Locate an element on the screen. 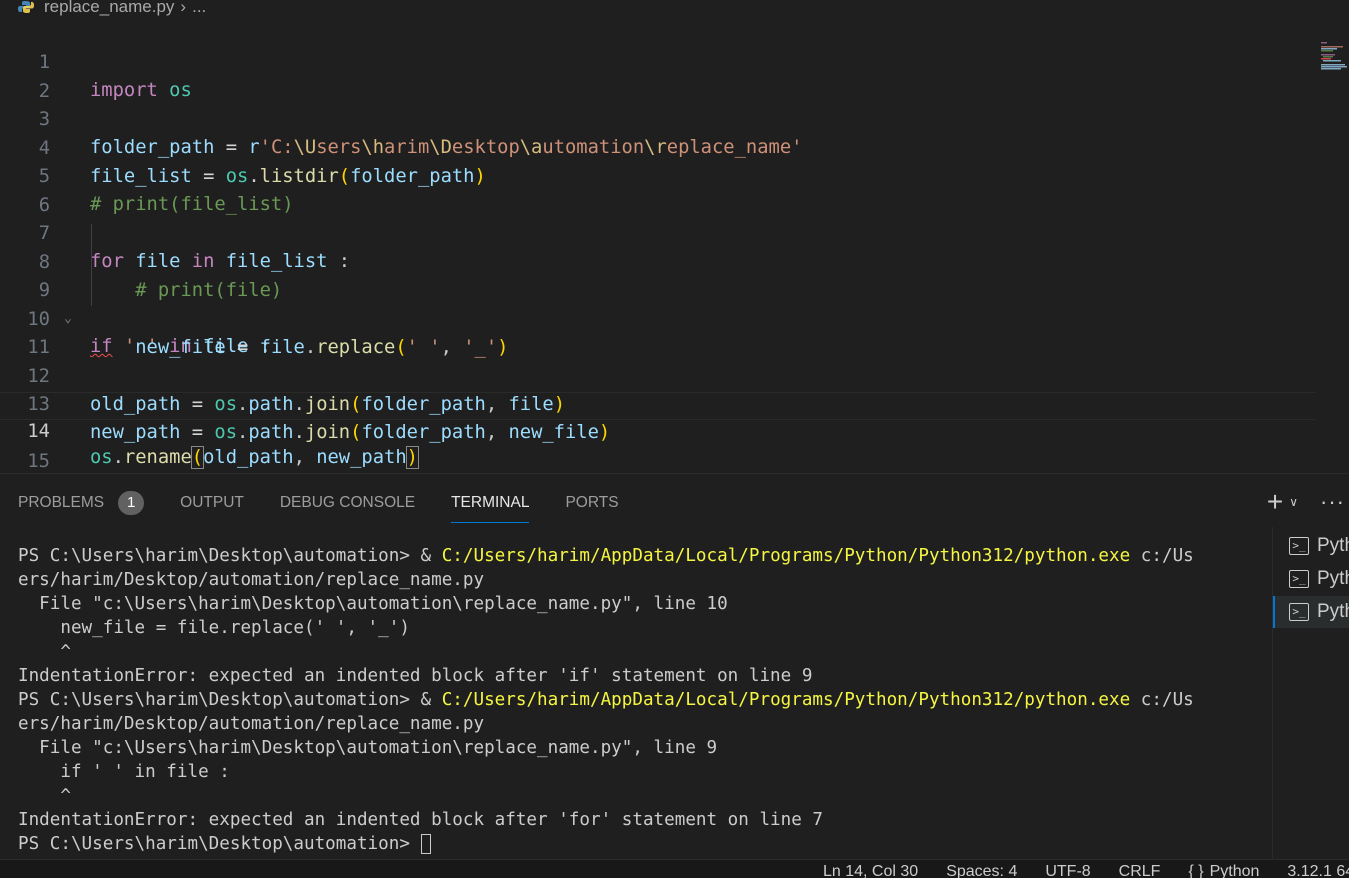  breadcrumb-file: replace_name.py is located at coordinates (109, 8).